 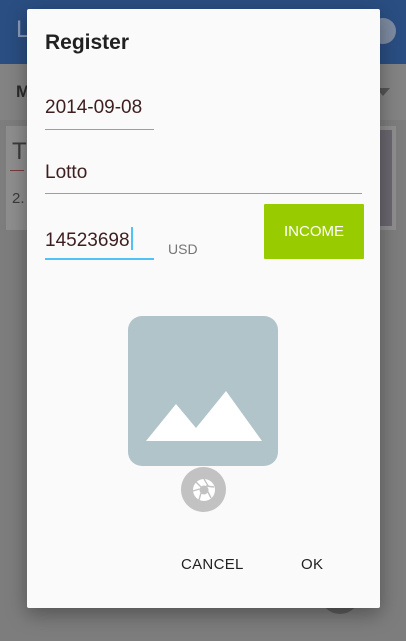 What do you see at coordinates (183, 249) in the screenshot?
I see `currency-label: USD` at bounding box center [183, 249].